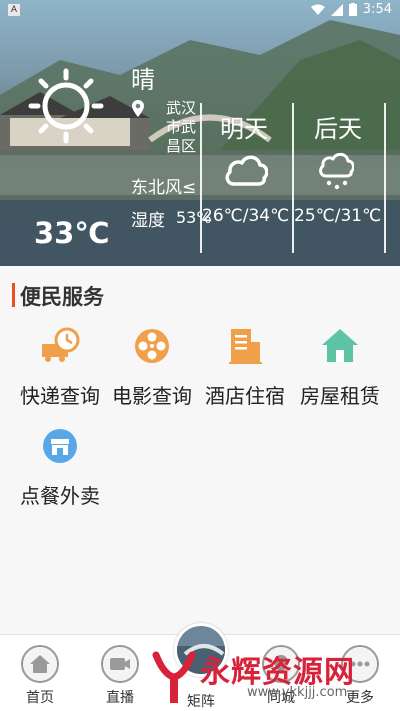 This screenshot has height=711, width=400. Describe the element at coordinates (340, 396) in the screenshot. I see `service-label: 房屋租赁` at that location.